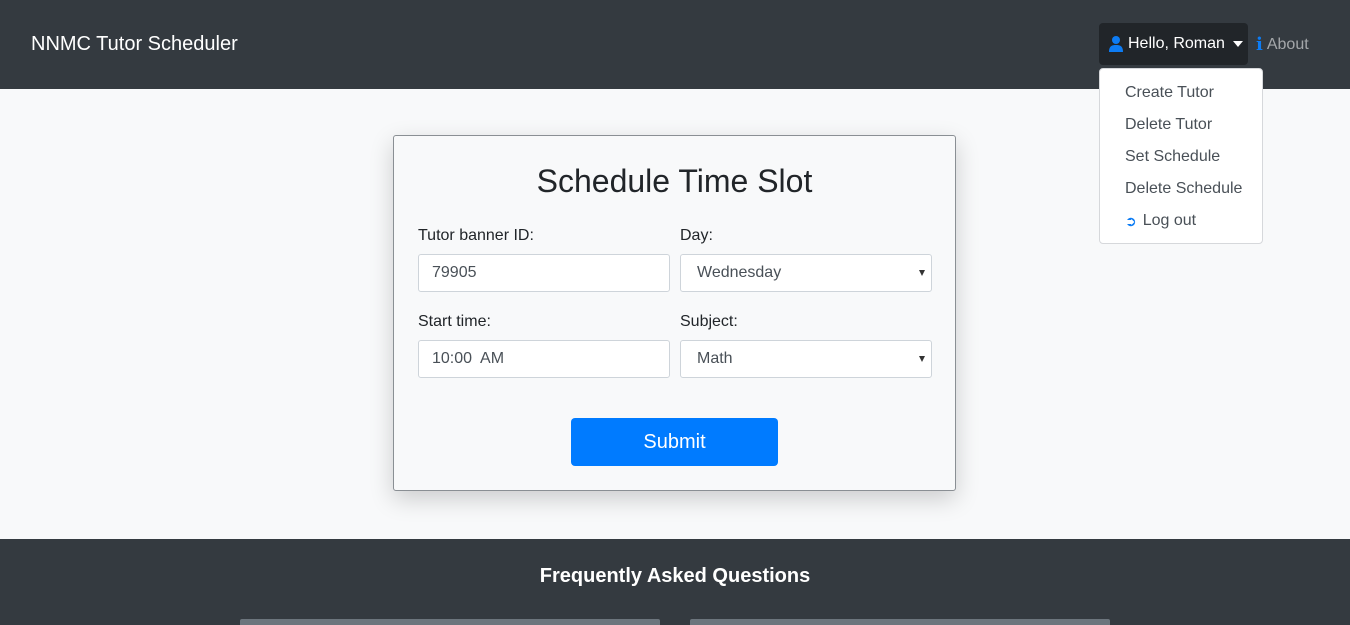 The height and width of the screenshot is (625, 1350). What do you see at coordinates (134, 44) in the screenshot?
I see `brand-title: NNMC Tutor Scheduler` at bounding box center [134, 44].